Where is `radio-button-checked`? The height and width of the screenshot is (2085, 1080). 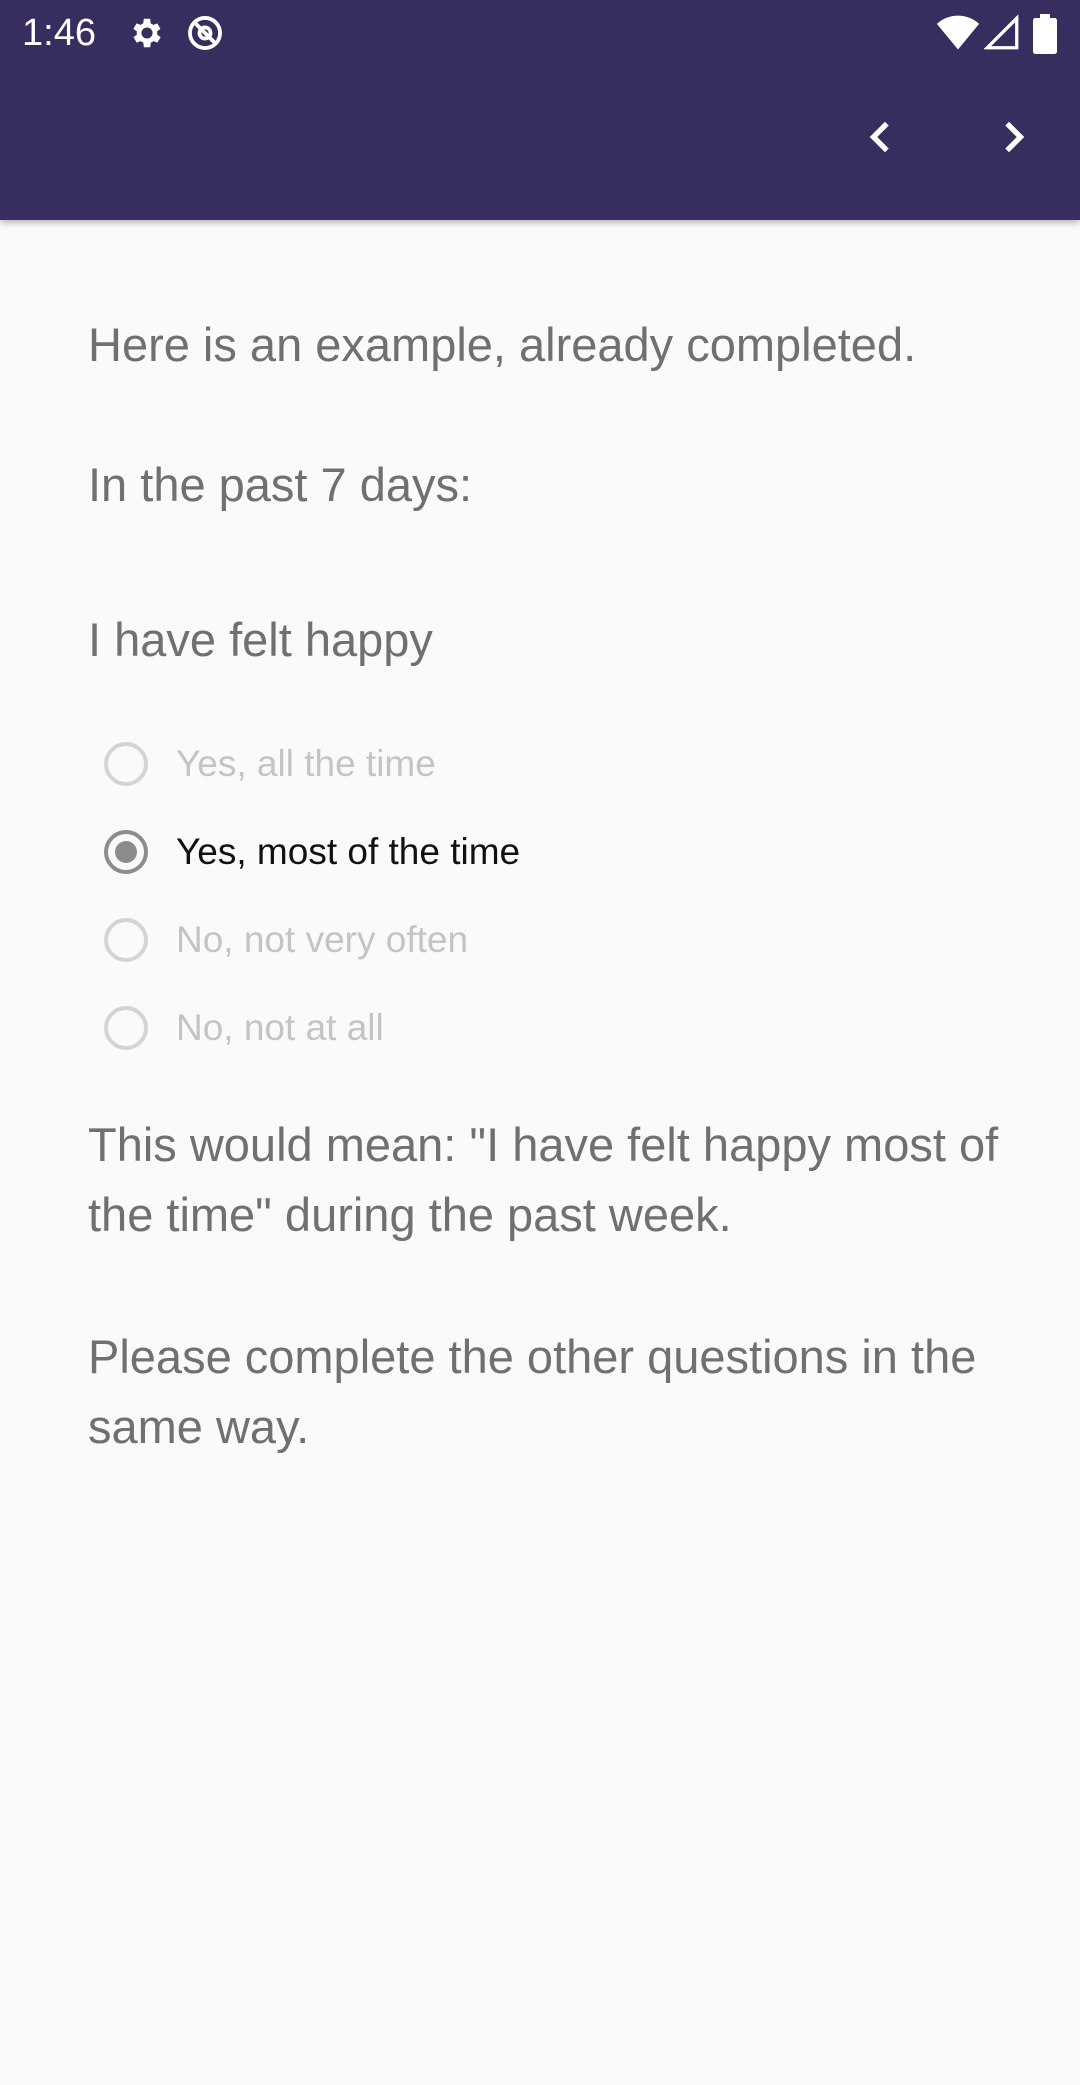 radio-button-checked is located at coordinates (126, 852).